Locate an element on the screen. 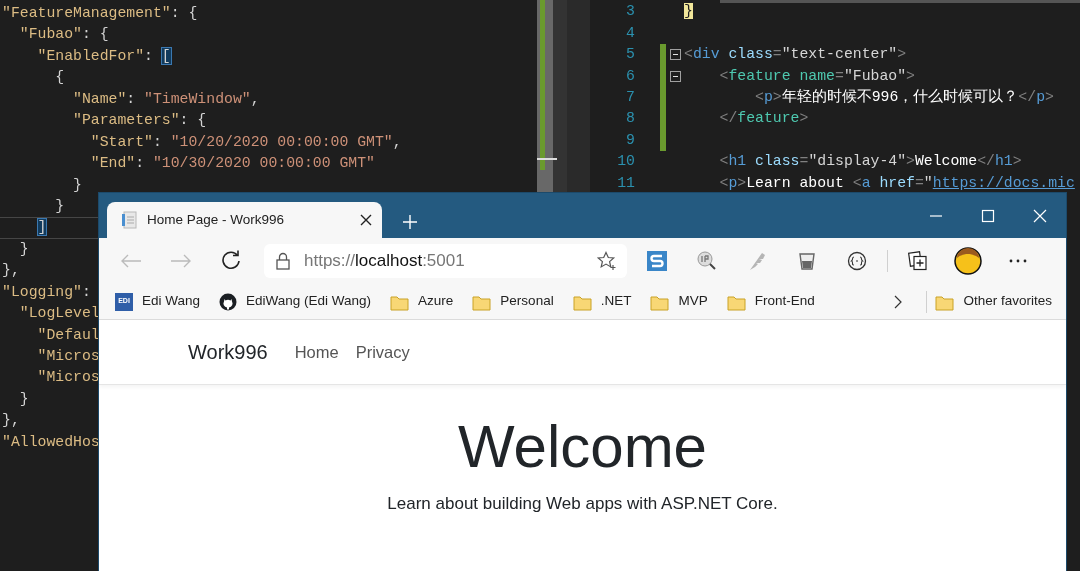 This screenshot has width=1080, height=571. code-line: "Parameters": { is located at coordinates (139, 120).